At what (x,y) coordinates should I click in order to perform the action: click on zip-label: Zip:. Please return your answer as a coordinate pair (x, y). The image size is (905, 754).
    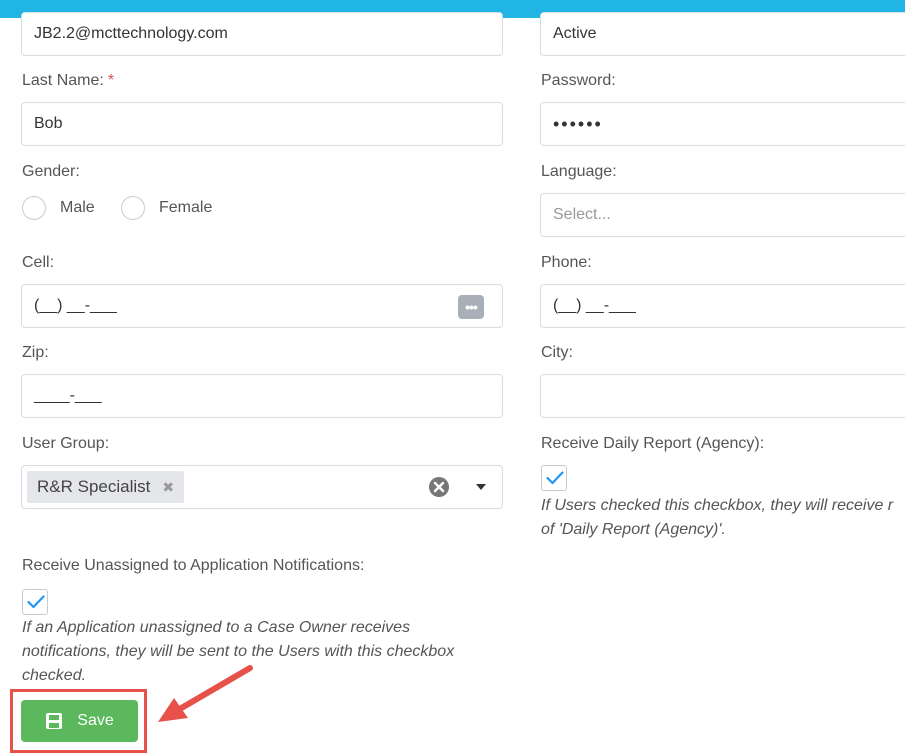
    Looking at the image, I should click on (35, 352).